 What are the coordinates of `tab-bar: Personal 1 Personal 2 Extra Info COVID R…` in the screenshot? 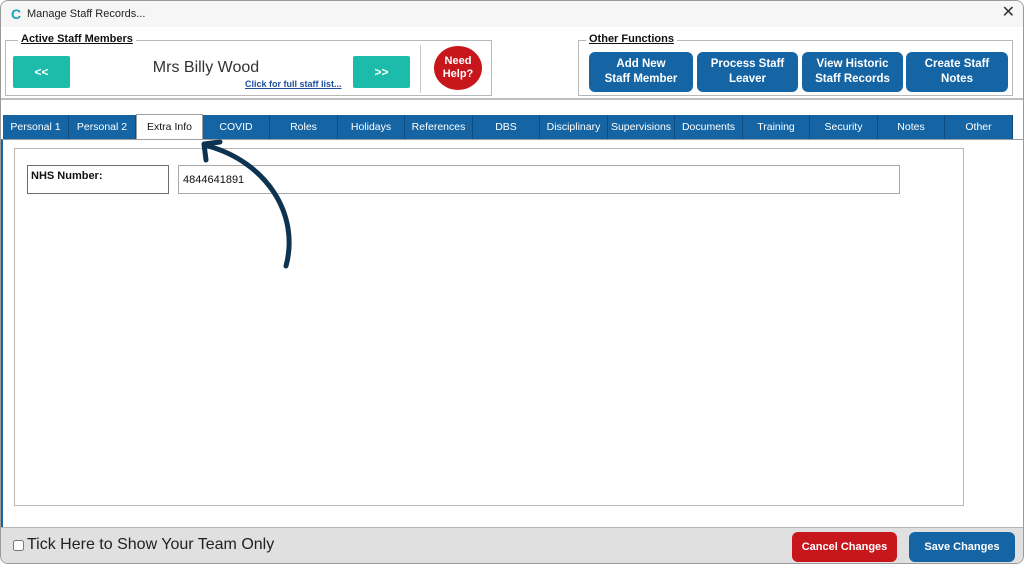 It's located at (512, 120).